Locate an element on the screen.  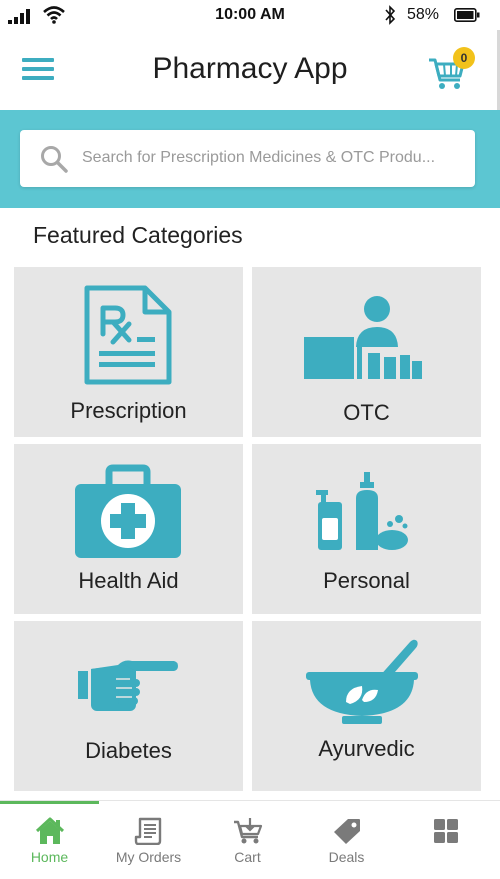
nav-label: Home is located at coordinates (49, 857).